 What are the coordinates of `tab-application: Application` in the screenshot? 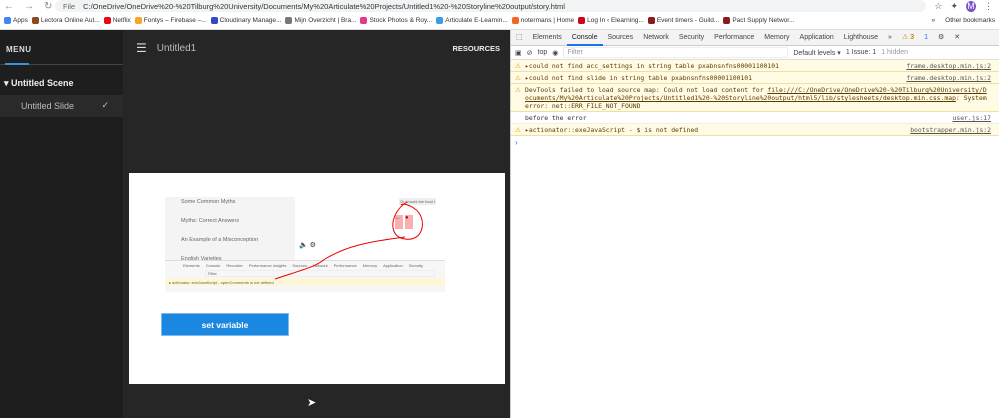 It's located at (817, 38).